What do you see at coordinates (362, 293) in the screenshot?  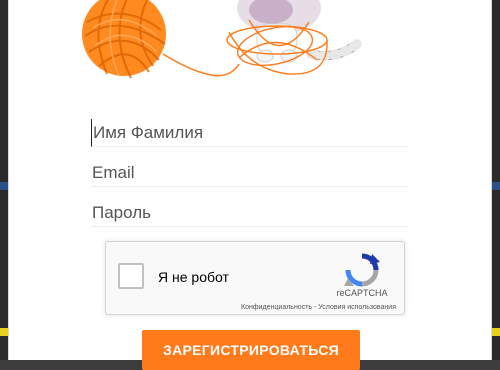 I see `recaptcha-brand: reCAPTCHA` at bounding box center [362, 293].